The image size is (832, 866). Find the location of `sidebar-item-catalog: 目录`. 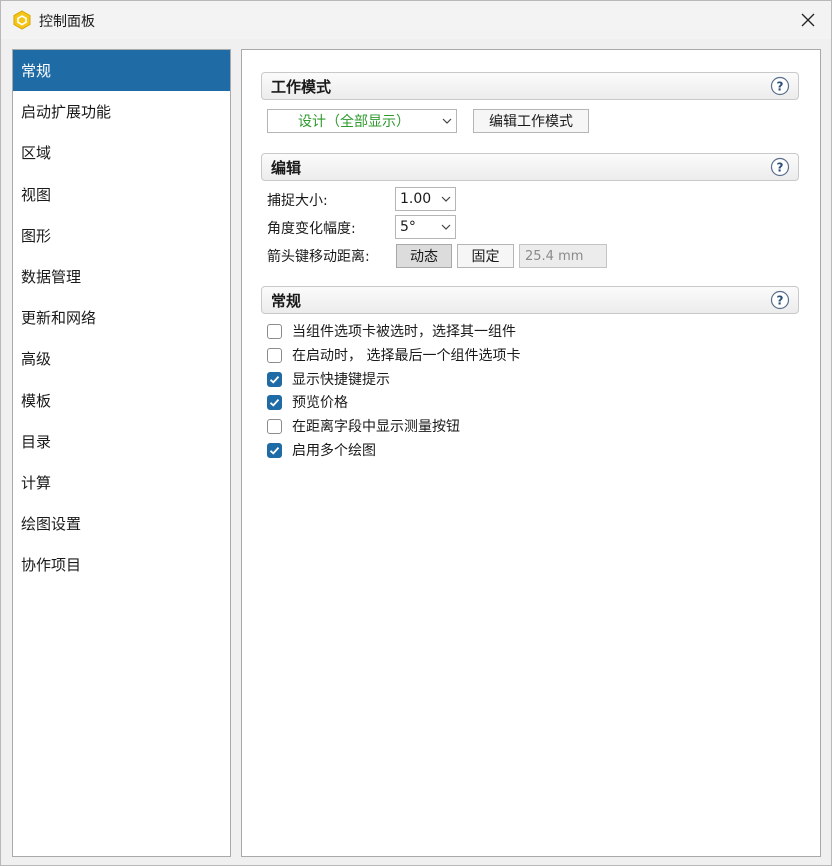

sidebar-item-catalog: 目录 is located at coordinates (121, 441).